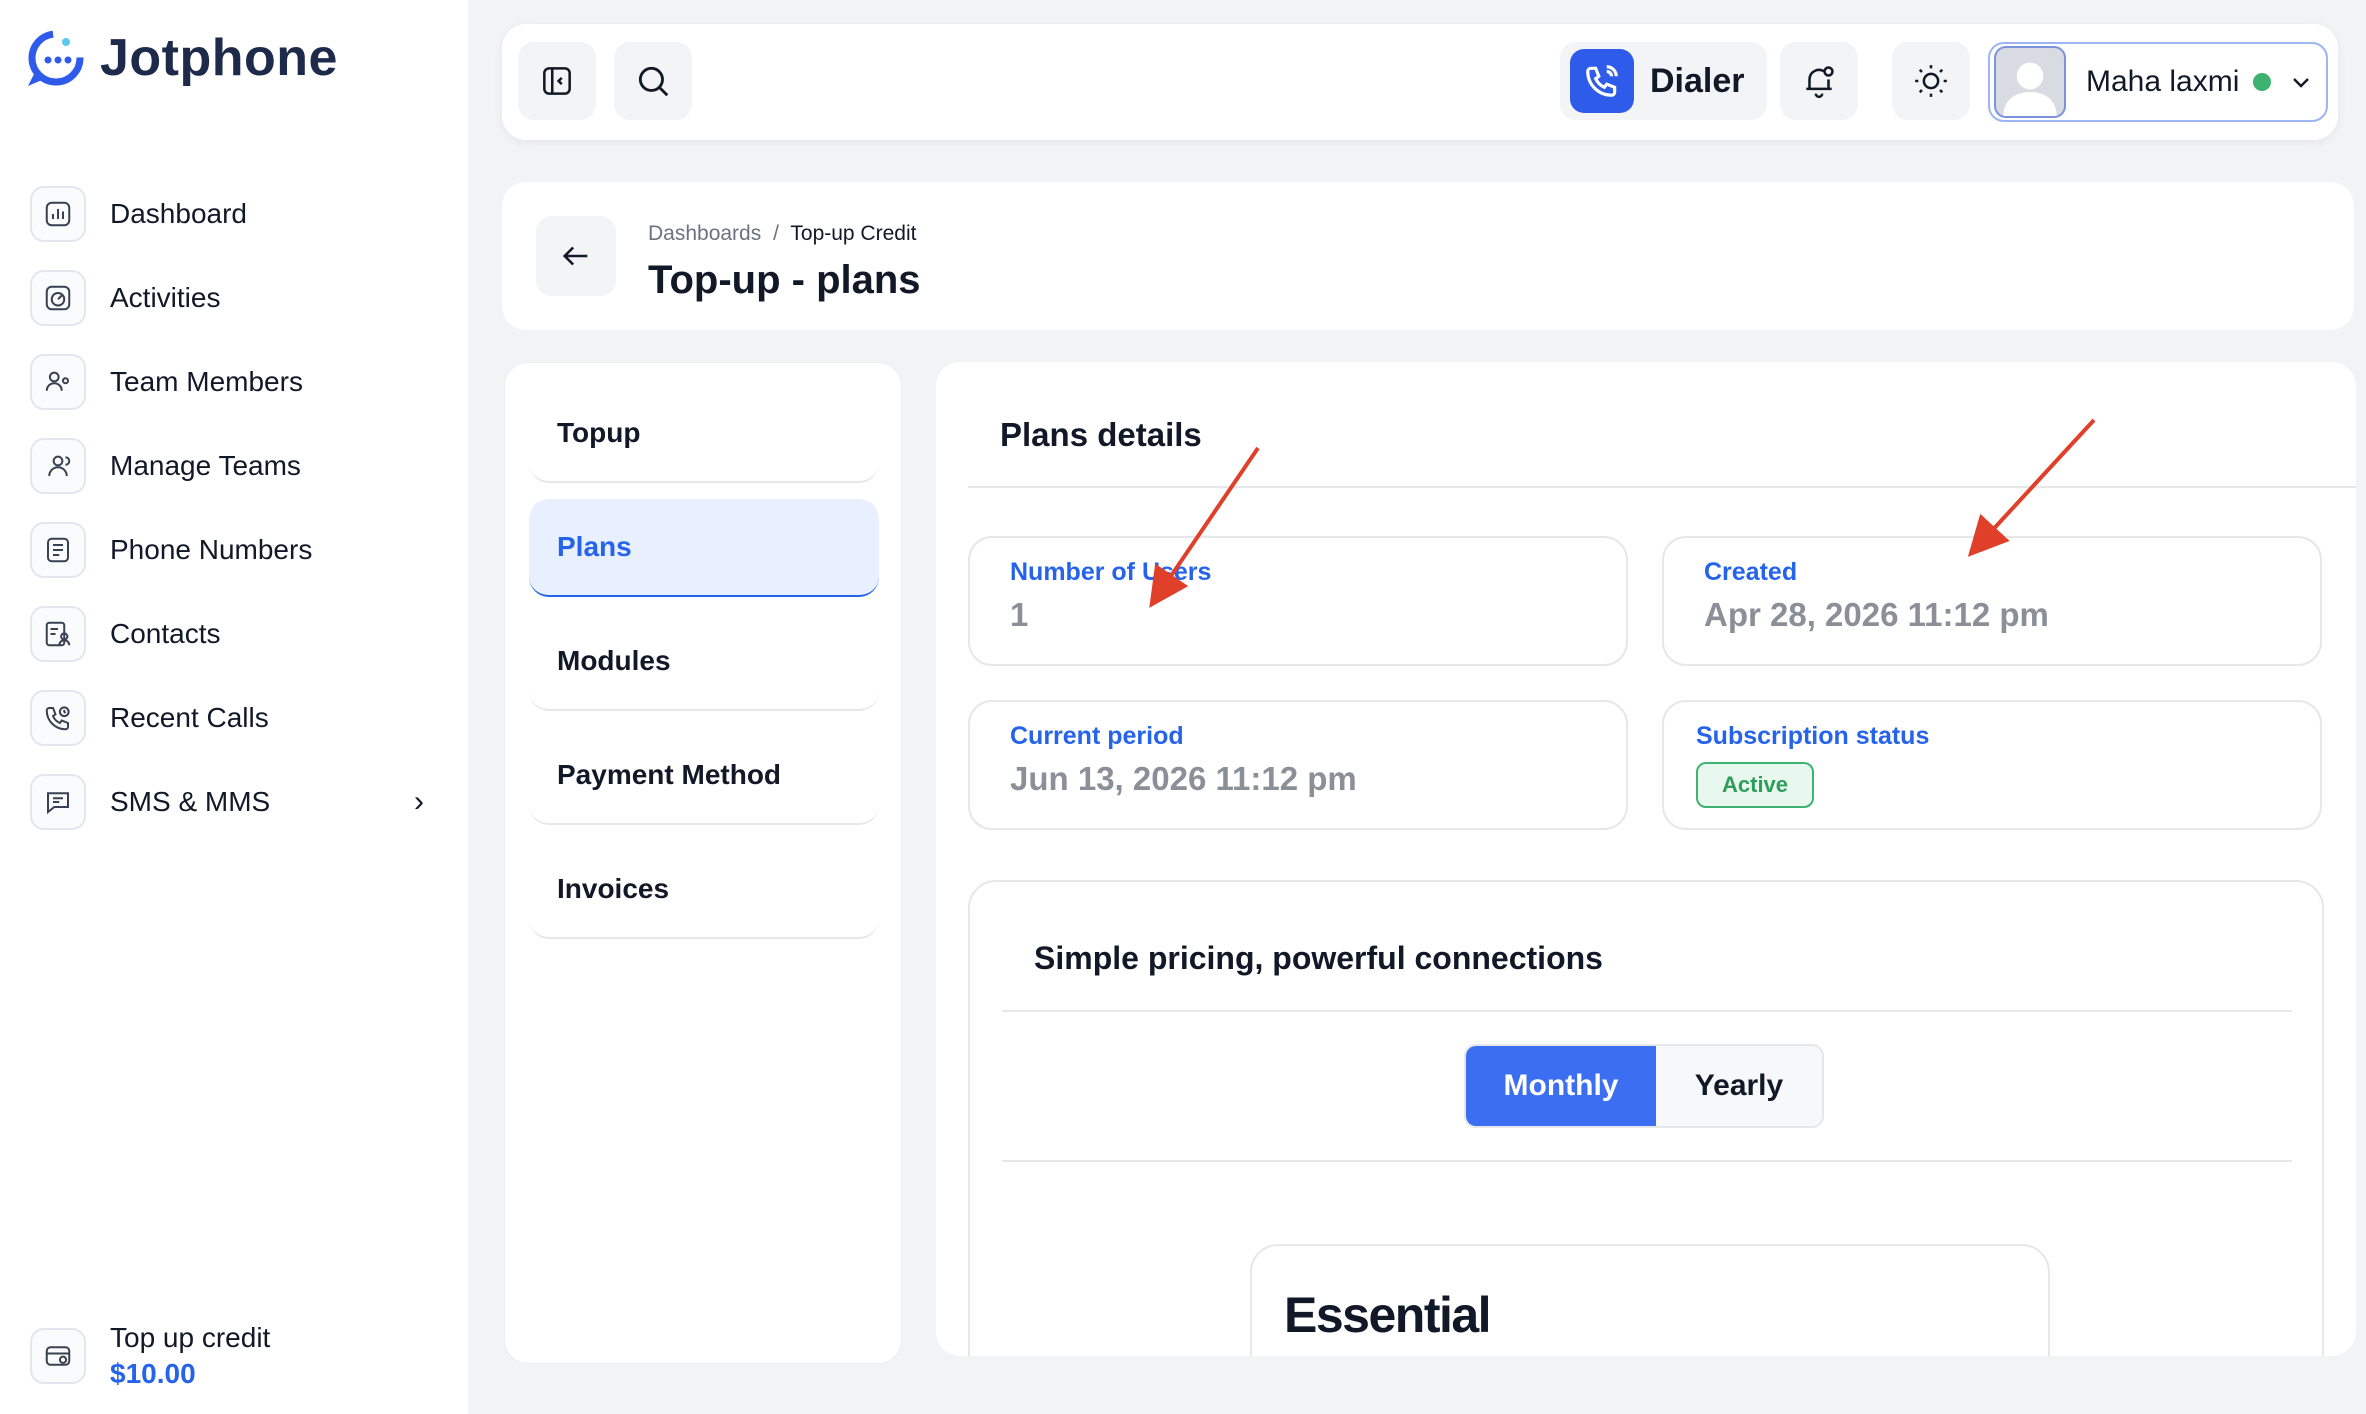 This screenshot has height=1414, width=2366. Describe the element at coordinates (153, 1373) in the screenshot. I see `topup-amount: $10.00` at that location.